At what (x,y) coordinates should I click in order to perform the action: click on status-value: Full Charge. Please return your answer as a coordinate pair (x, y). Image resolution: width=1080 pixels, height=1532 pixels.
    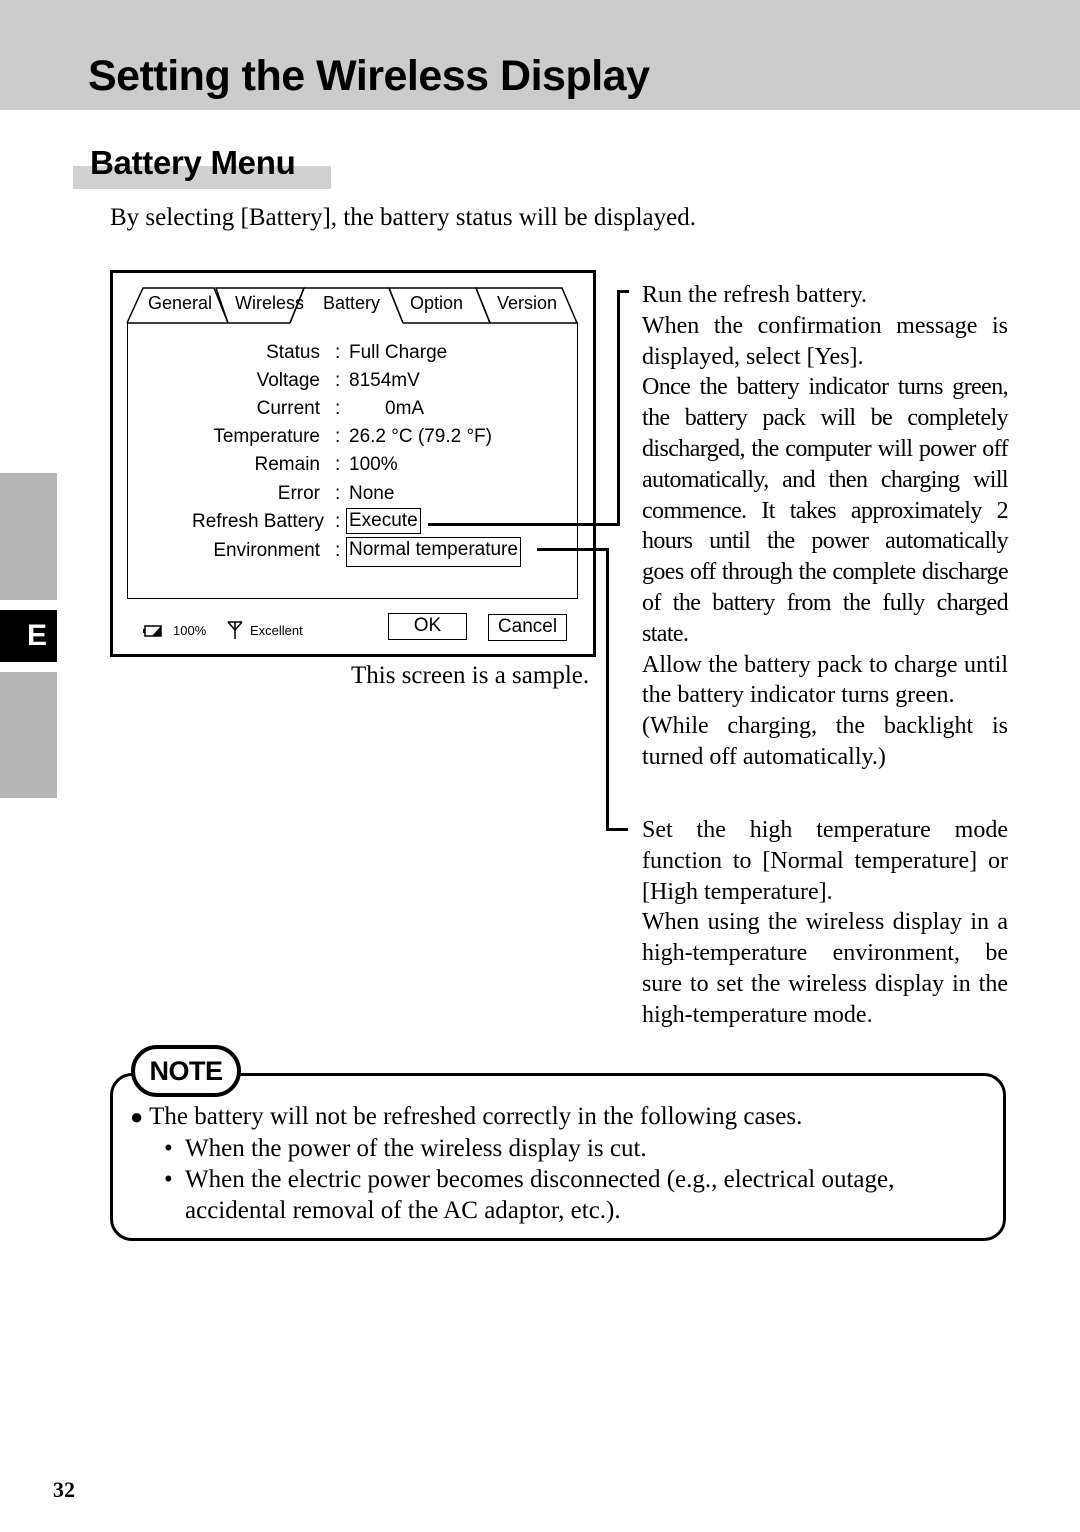
    Looking at the image, I should click on (398, 352).